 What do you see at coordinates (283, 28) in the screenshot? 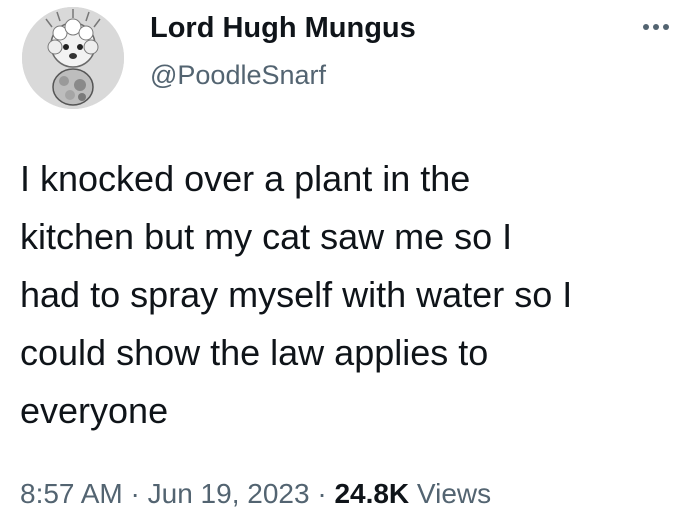
I see `author-display-name: Lord Hugh Mungus` at bounding box center [283, 28].